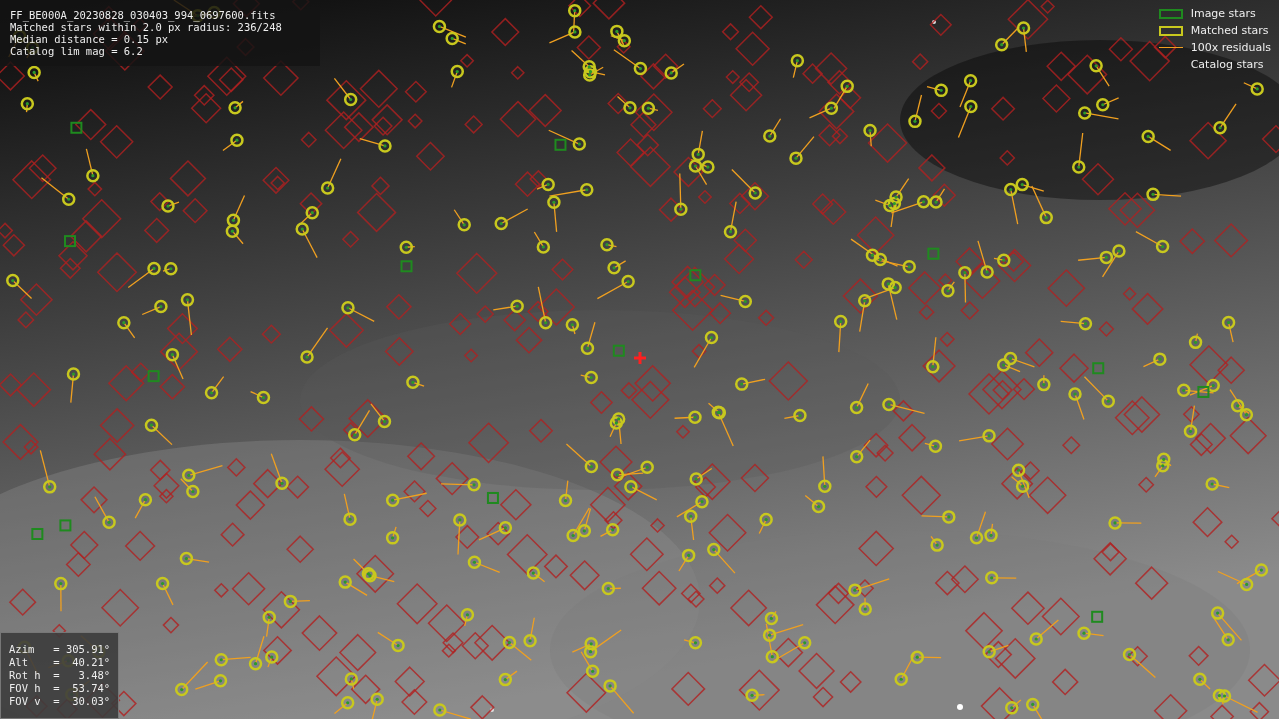  Describe the element at coordinates (77, 51) in the screenshot. I see `info-text: Catalog lim mag = 6.2` at that location.